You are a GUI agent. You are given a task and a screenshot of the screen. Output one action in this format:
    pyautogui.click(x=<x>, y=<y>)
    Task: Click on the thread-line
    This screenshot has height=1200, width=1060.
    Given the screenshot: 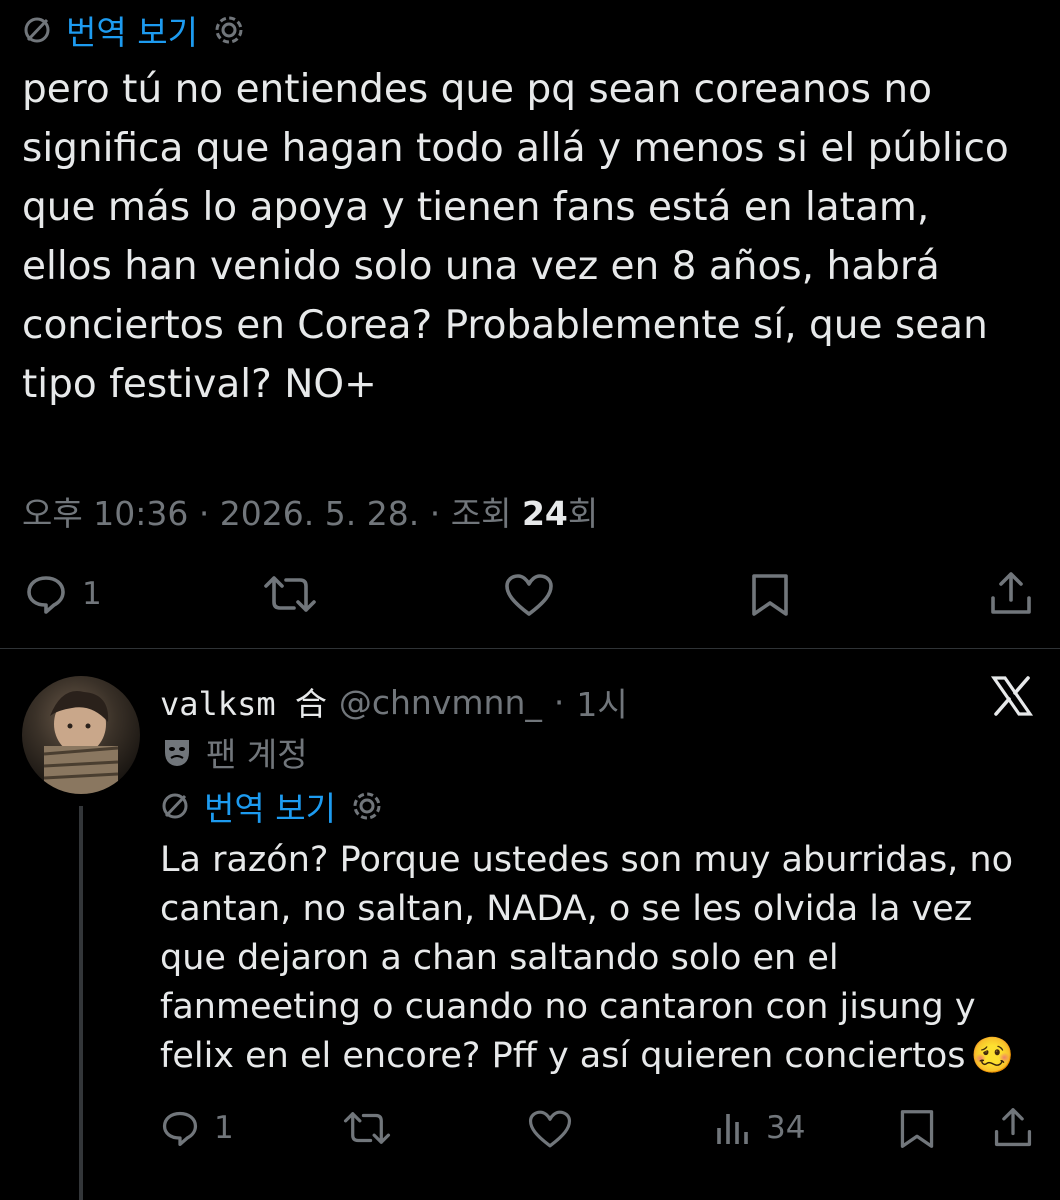 What is the action you would take?
    pyautogui.click(x=81, y=1003)
    